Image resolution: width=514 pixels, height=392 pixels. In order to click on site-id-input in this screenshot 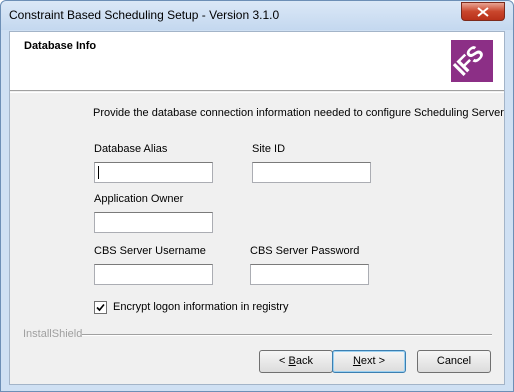, I will do `click(311, 172)`.